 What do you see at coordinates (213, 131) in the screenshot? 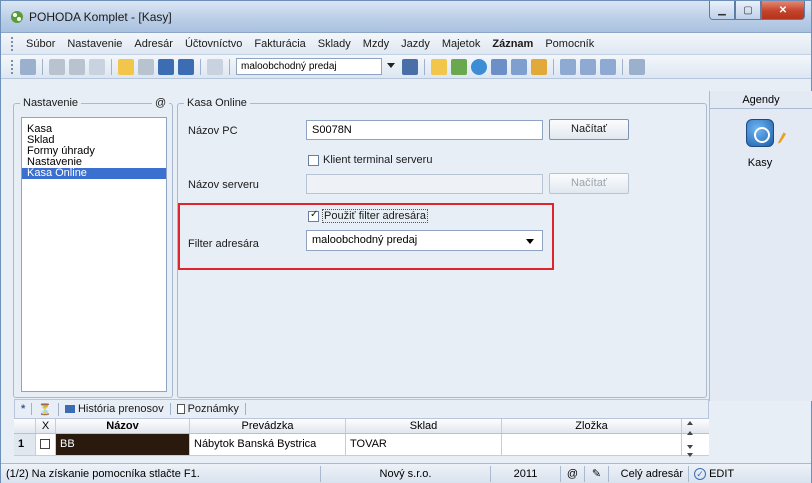
I see `pc-name-label: Názov PC` at bounding box center [213, 131].